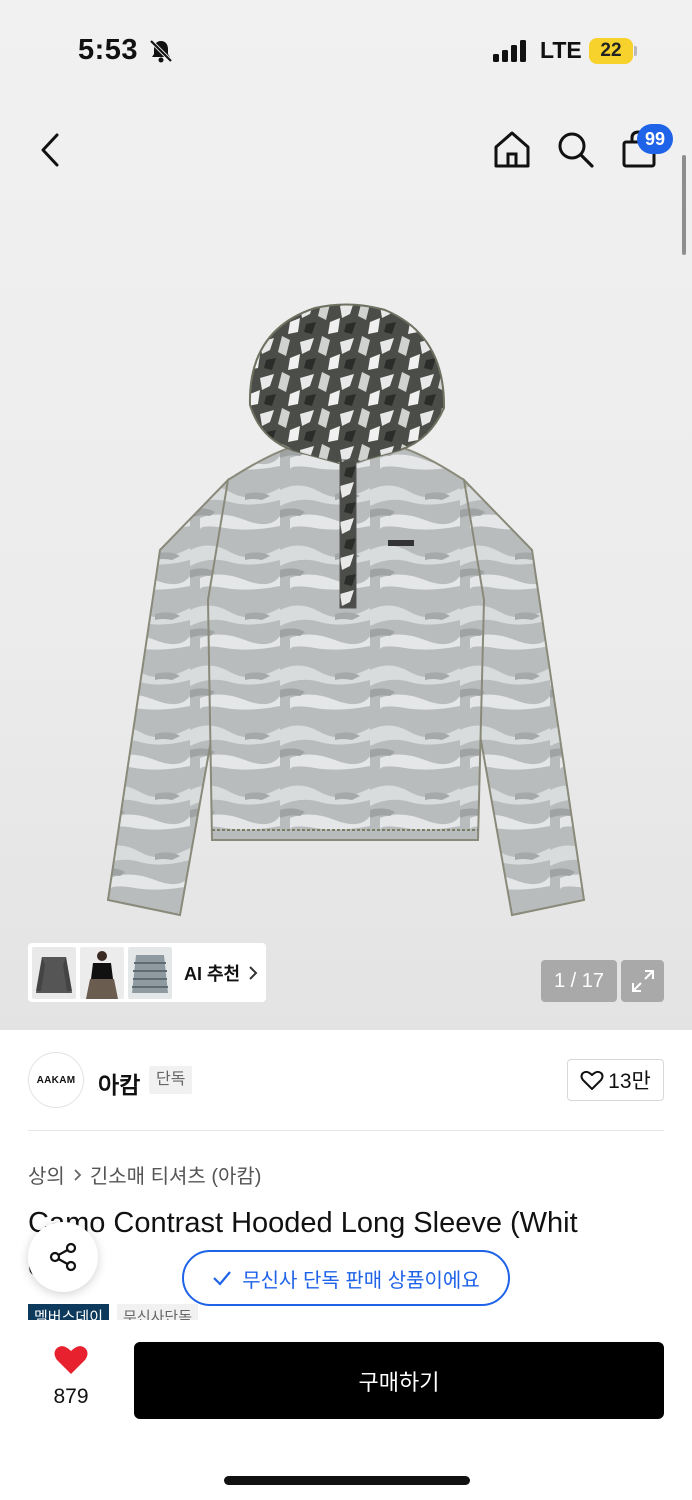  I want to click on share-icon, so click(63, 1257).